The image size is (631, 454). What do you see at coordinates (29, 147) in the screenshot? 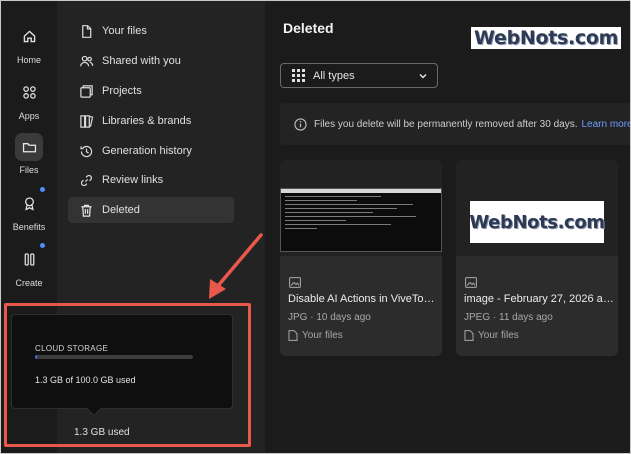
I see `folder-icon` at bounding box center [29, 147].